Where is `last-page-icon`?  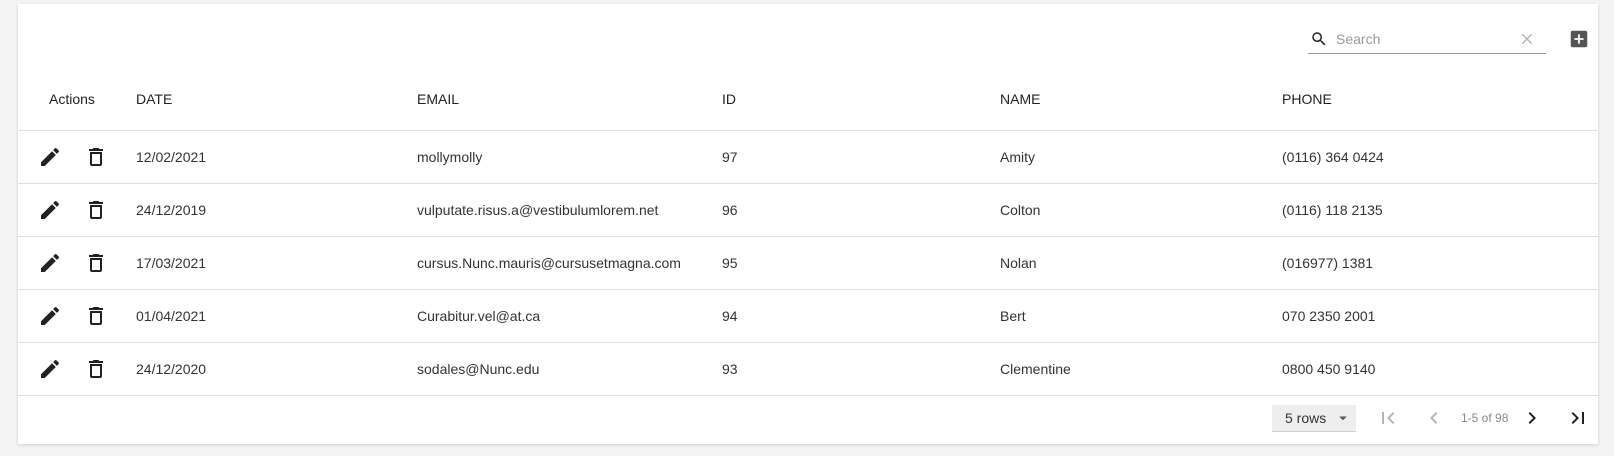 last-page-icon is located at coordinates (1578, 418).